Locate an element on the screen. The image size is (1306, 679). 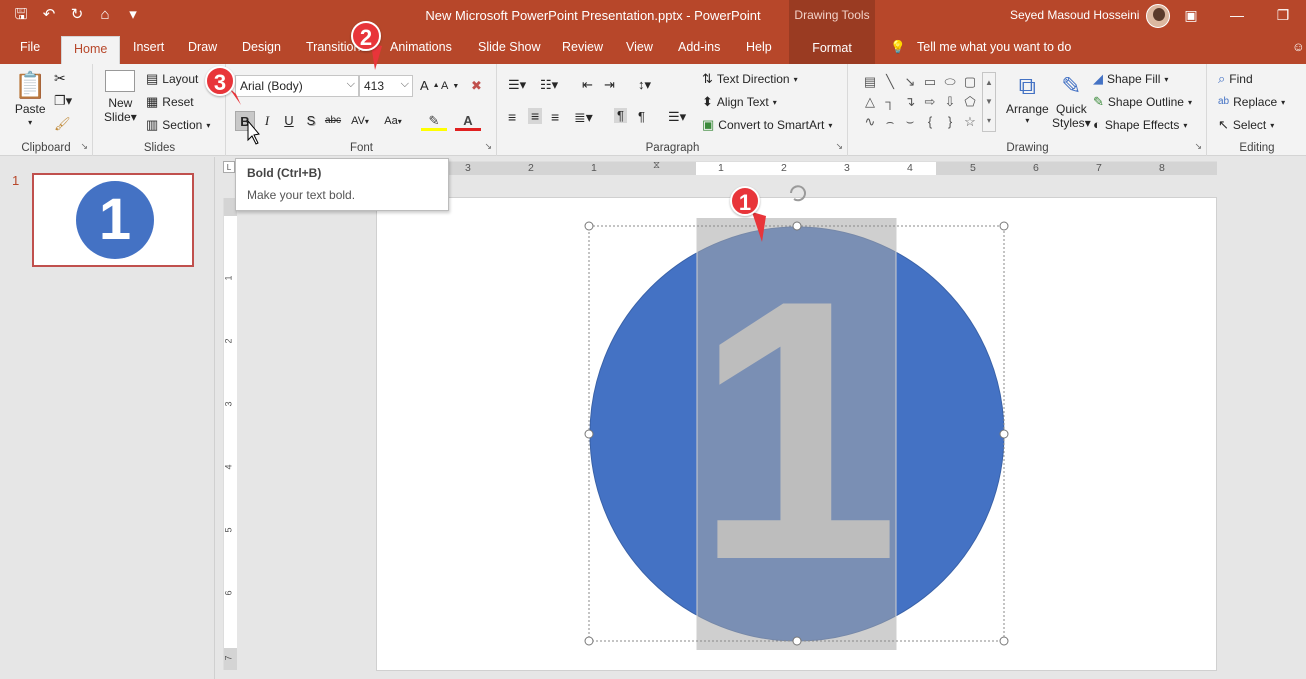
tab-view: View is located at coordinates (639, 47).